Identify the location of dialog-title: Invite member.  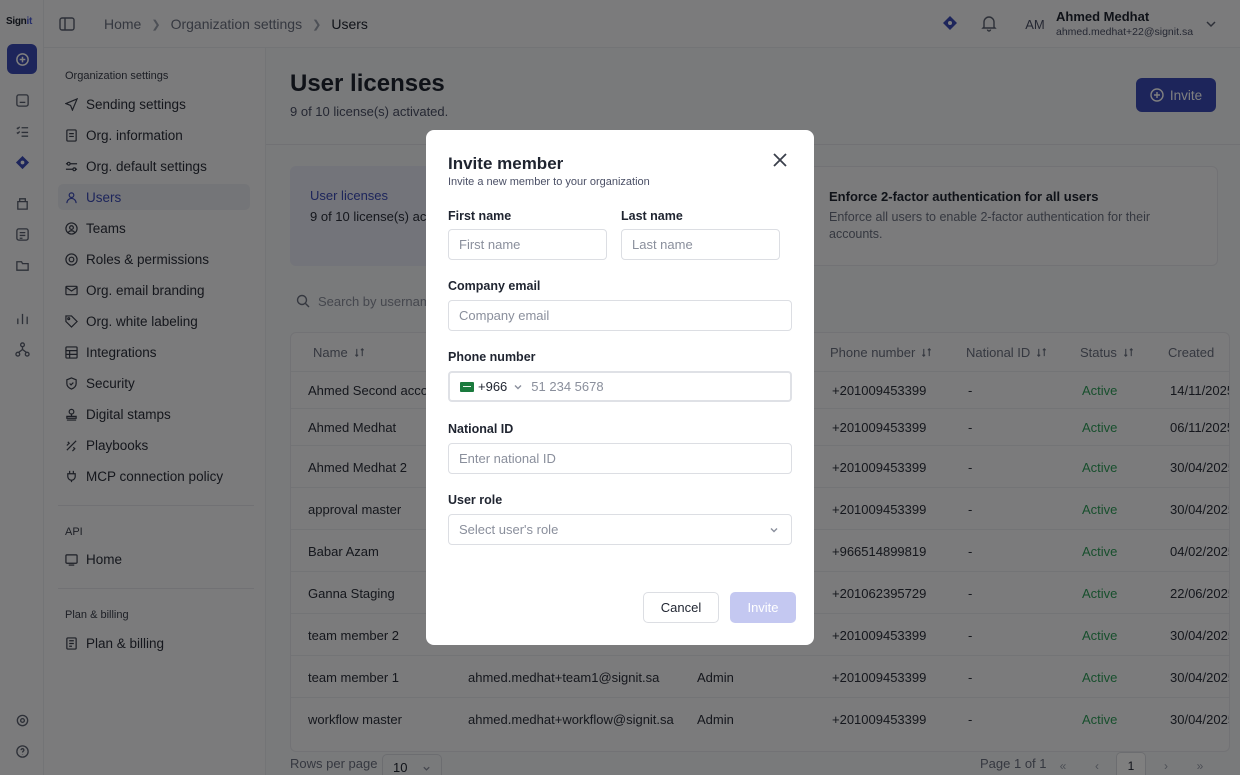
(506, 163).